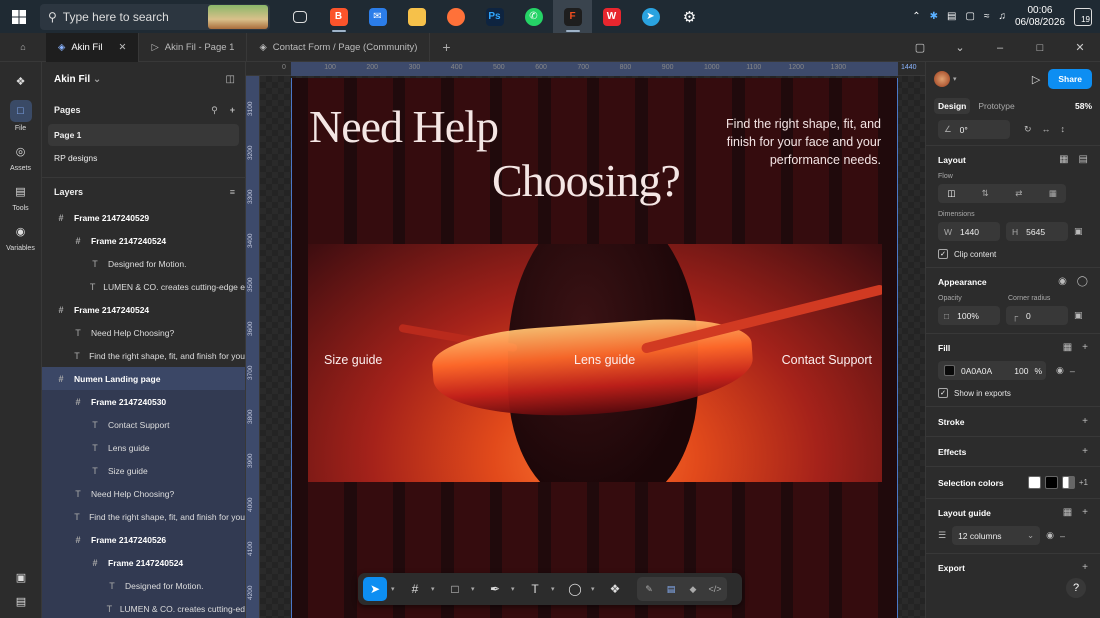  Describe the element at coordinates (1063, 129) in the screenshot. I see `flip-vertical-icon: ↕` at that location.